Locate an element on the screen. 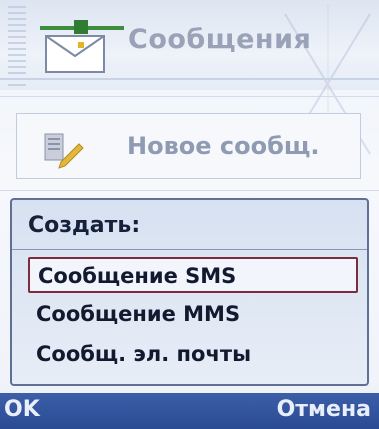  softkey-bar: OK Отмена is located at coordinates (189, 411).